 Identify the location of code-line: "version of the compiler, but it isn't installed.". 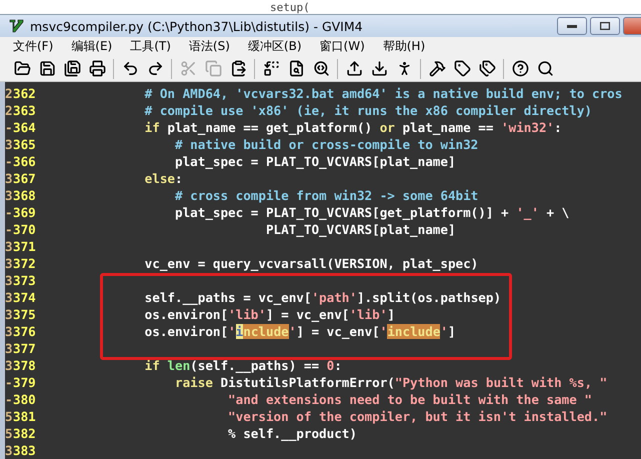
(417, 416).